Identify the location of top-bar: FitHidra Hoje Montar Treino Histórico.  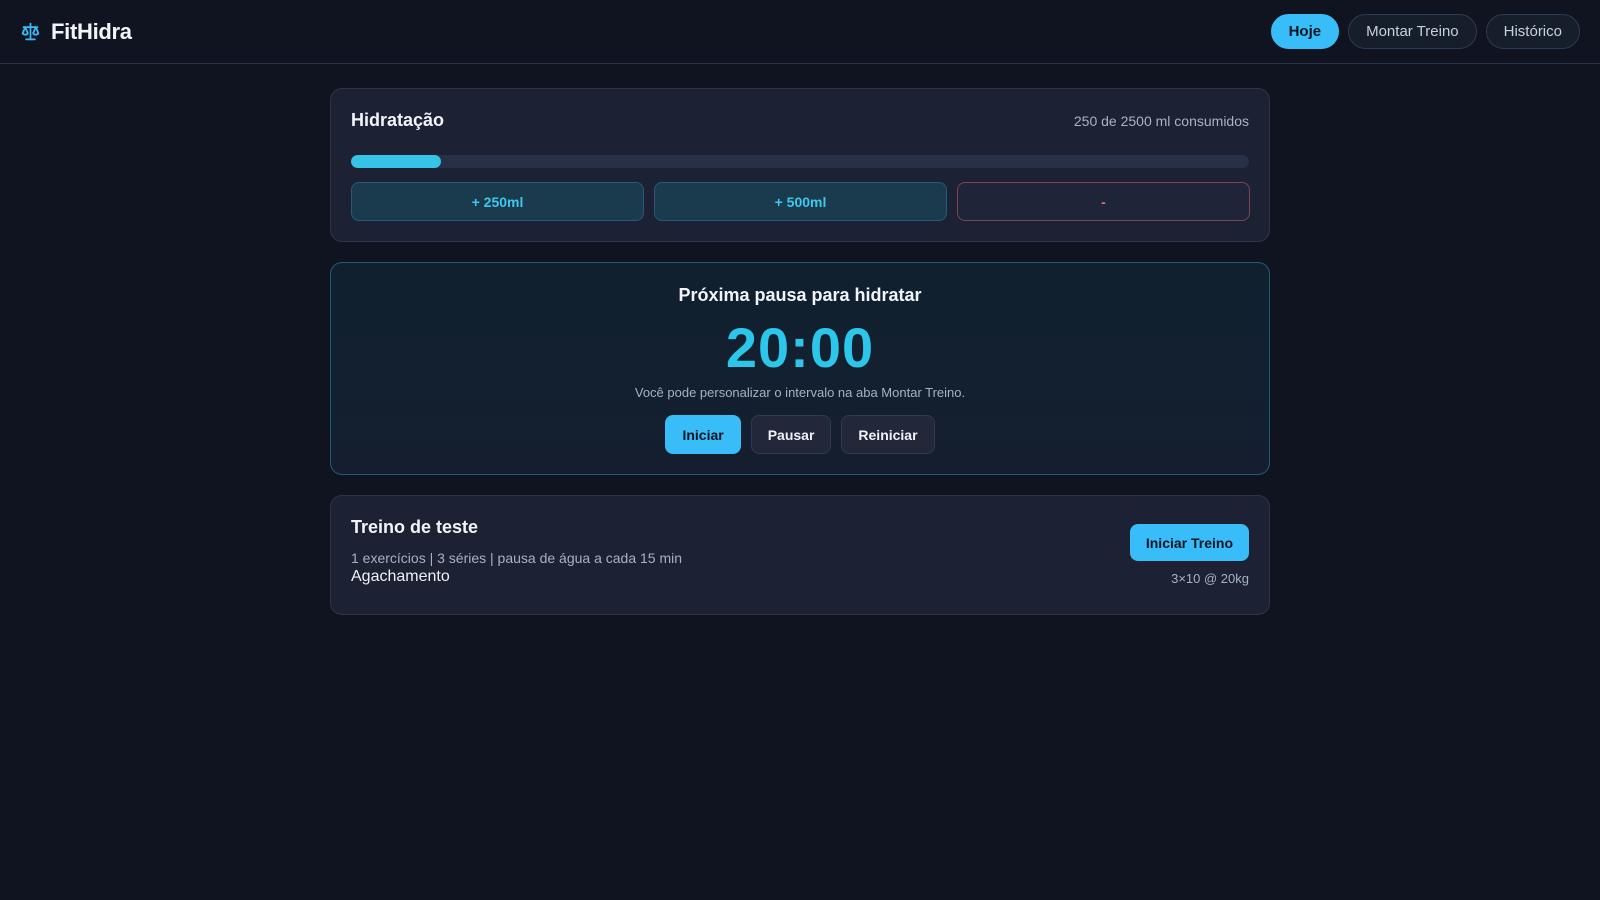
(800, 32).